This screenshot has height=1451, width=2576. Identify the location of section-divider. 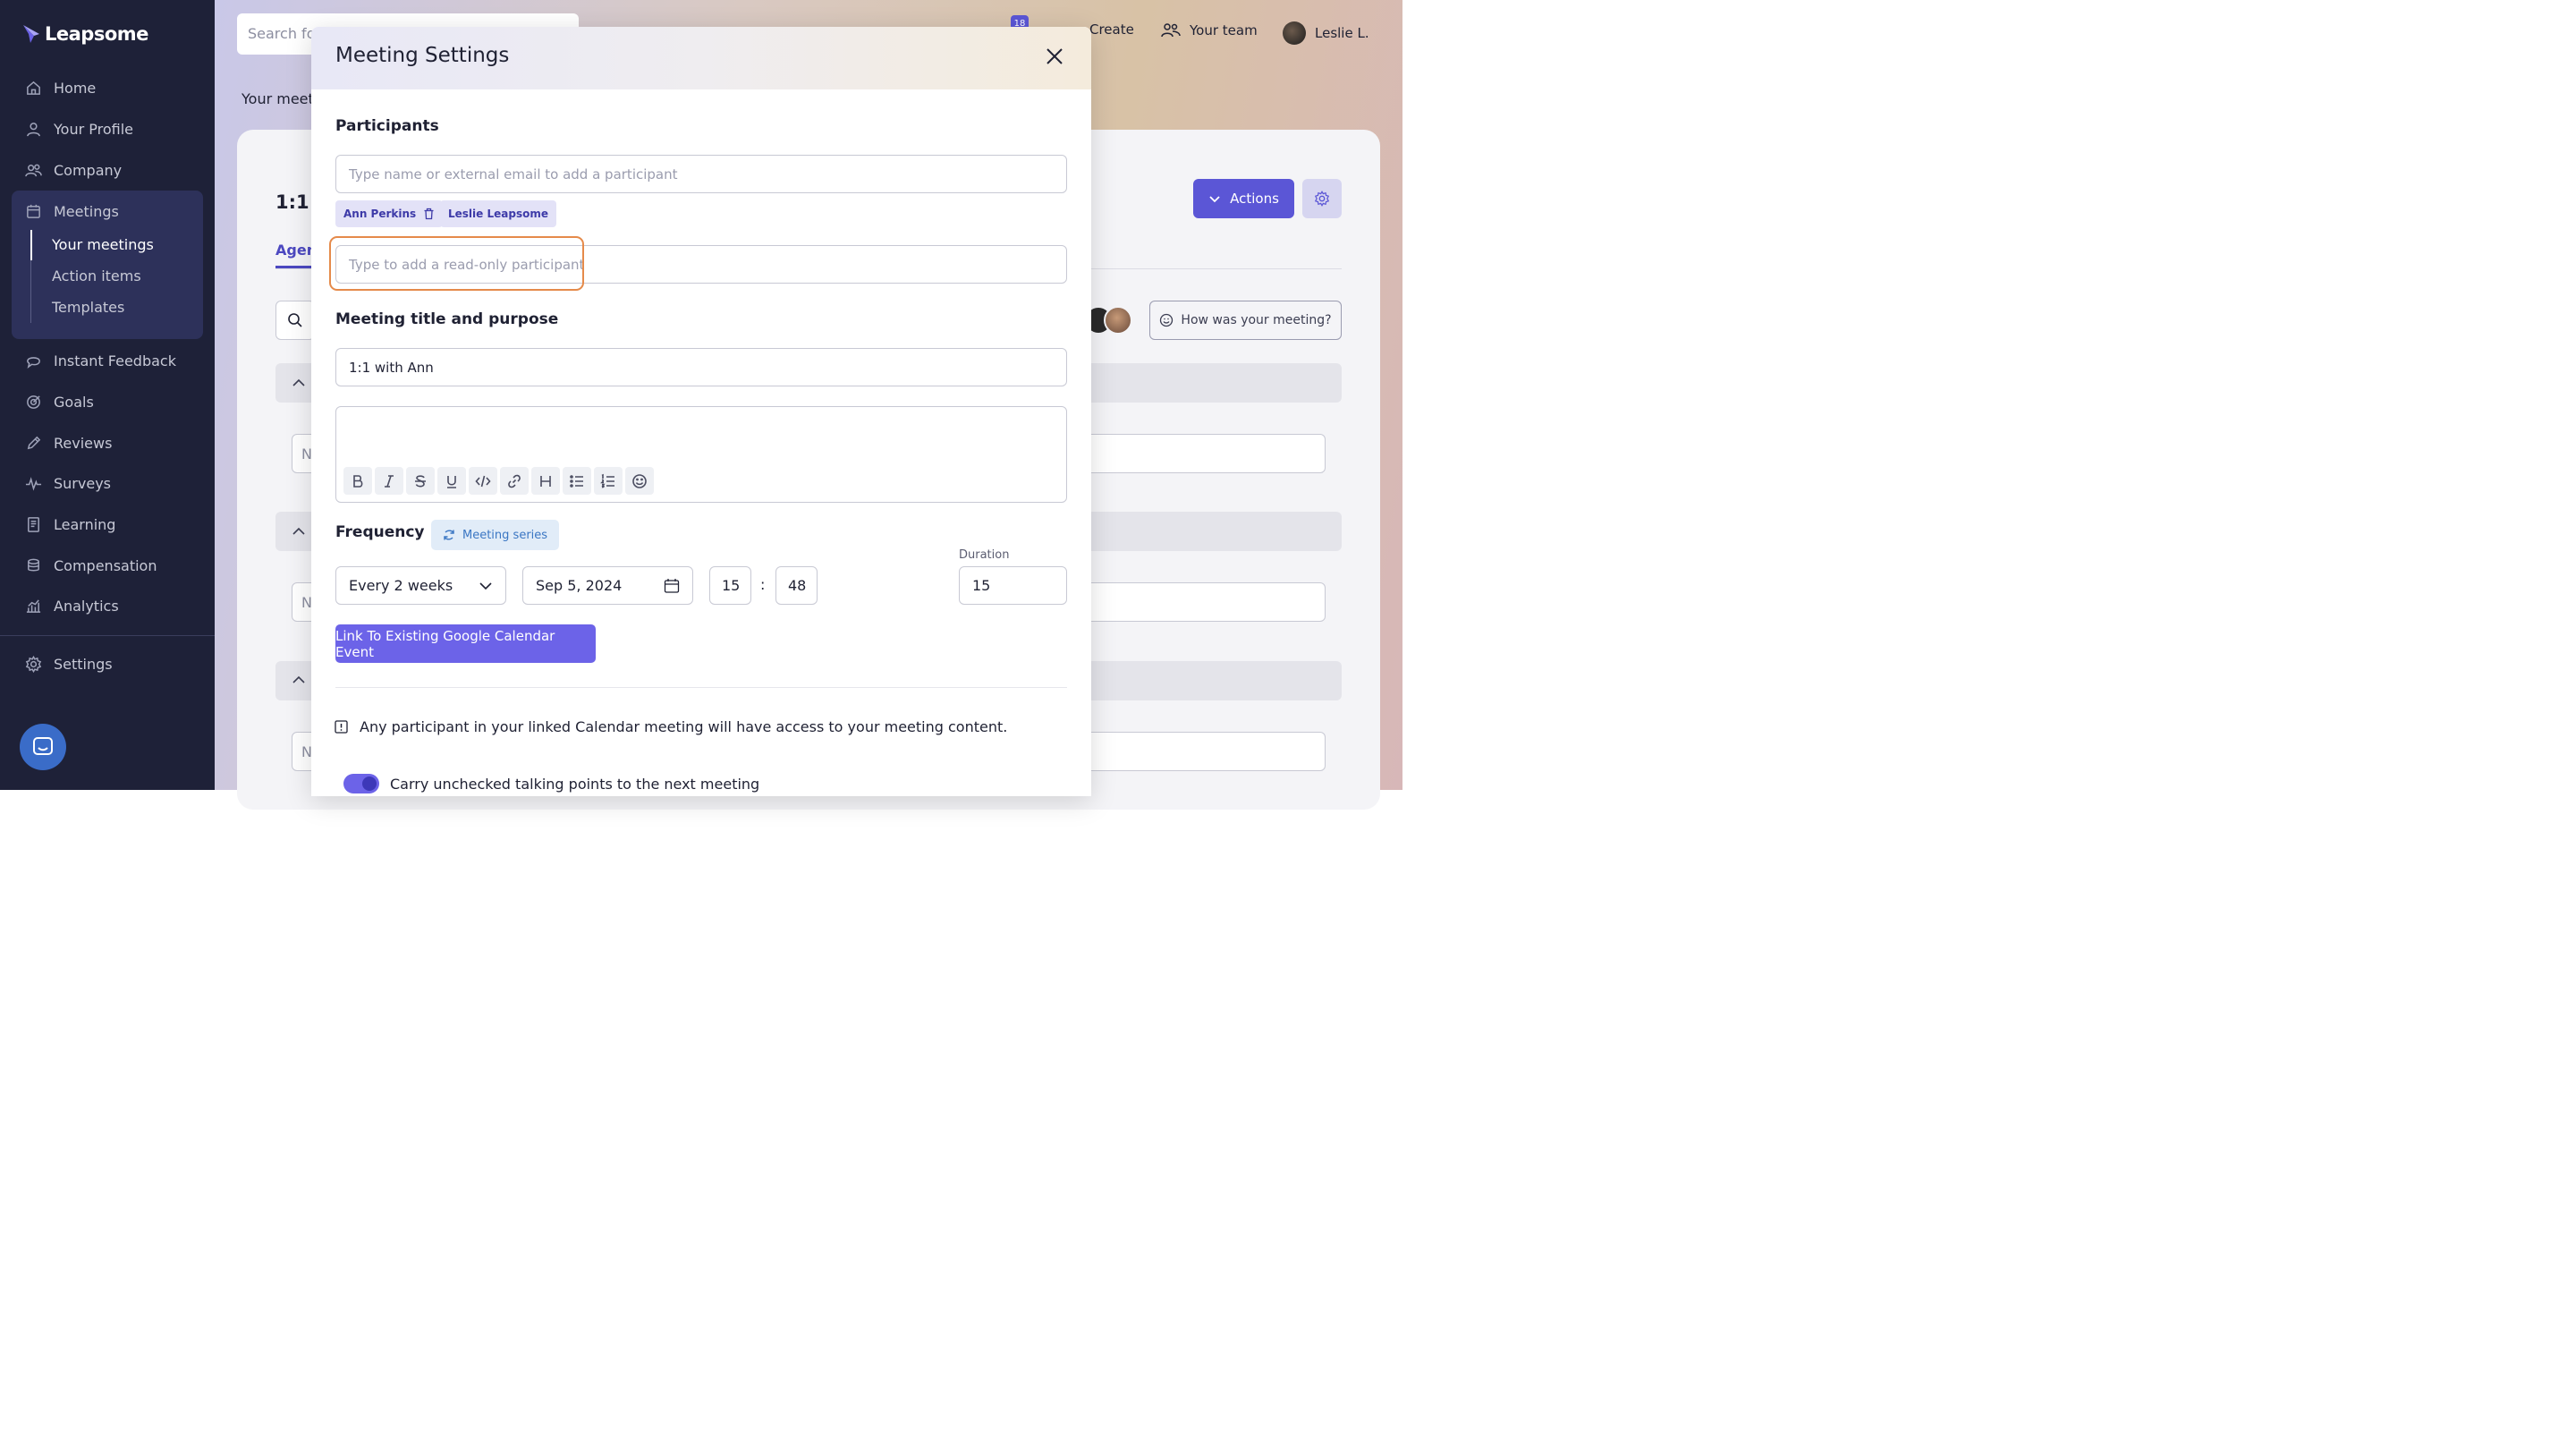
(701, 687).